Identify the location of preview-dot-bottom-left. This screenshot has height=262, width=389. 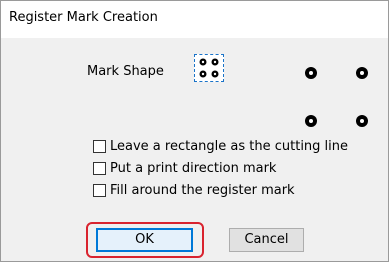
(311, 121).